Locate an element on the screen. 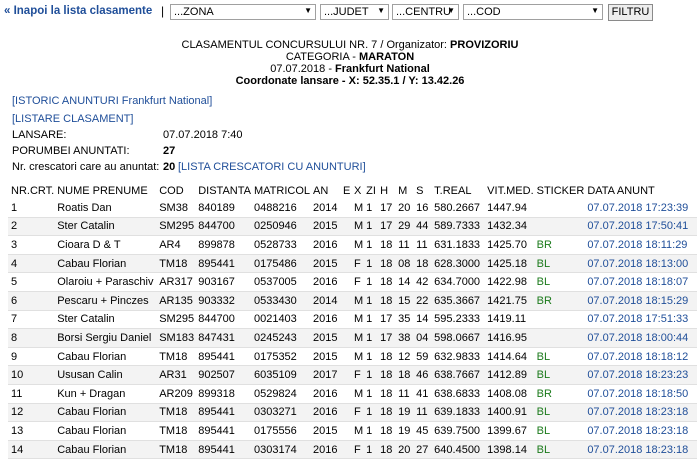 Image resolution: width=700 pixels, height=459 pixels. cell-data: 07.07.2018 18:13:00 is located at coordinates (641, 263).